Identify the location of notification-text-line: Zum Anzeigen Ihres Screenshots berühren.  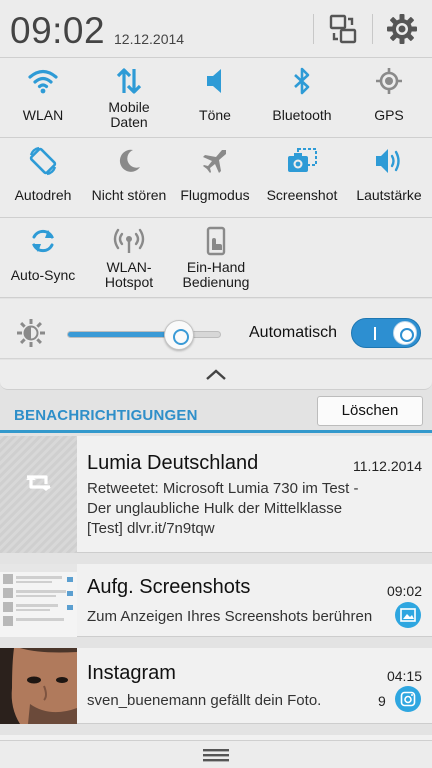
(230, 616).